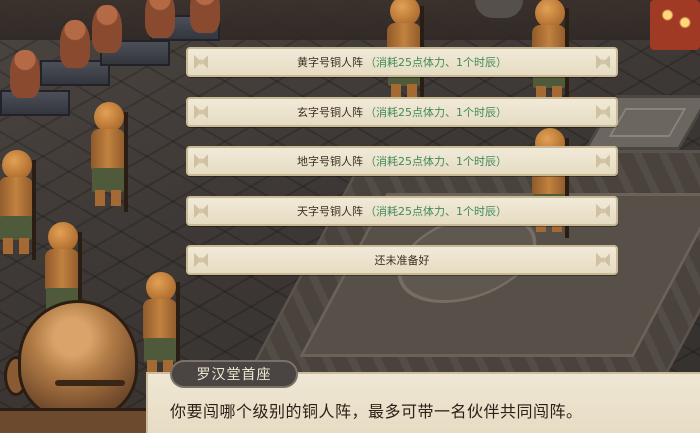 The image size is (700, 433). I want to click on option-di-formation: 地字号铜人阵 （消耗25点体力、1个时辰）, so click(402, 161).